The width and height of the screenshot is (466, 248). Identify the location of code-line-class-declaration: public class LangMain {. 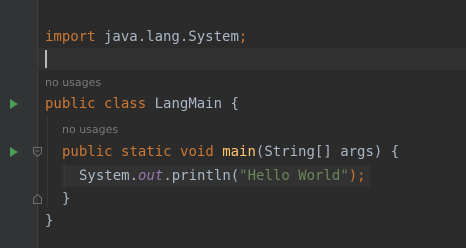
(142, 104).